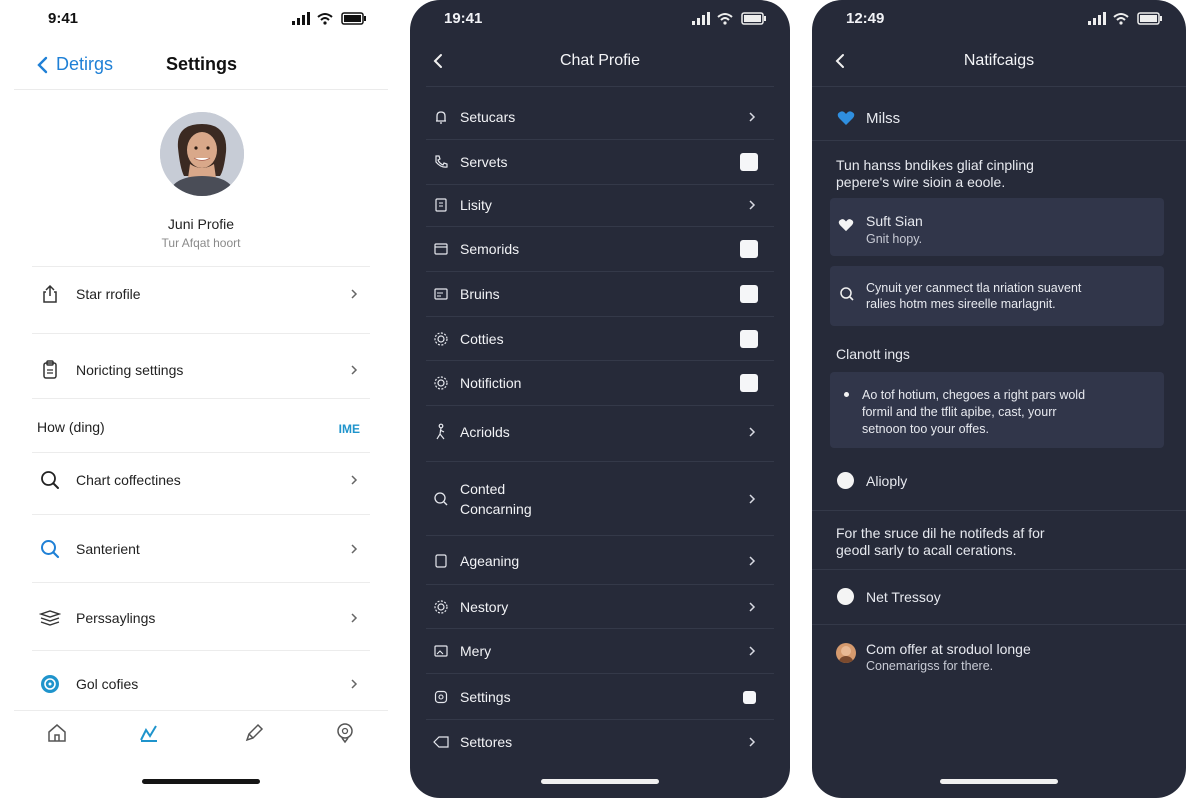  Describe the element at coordinates (349, 429) in the screenshot. I see `section-action-link: IME` at that location.